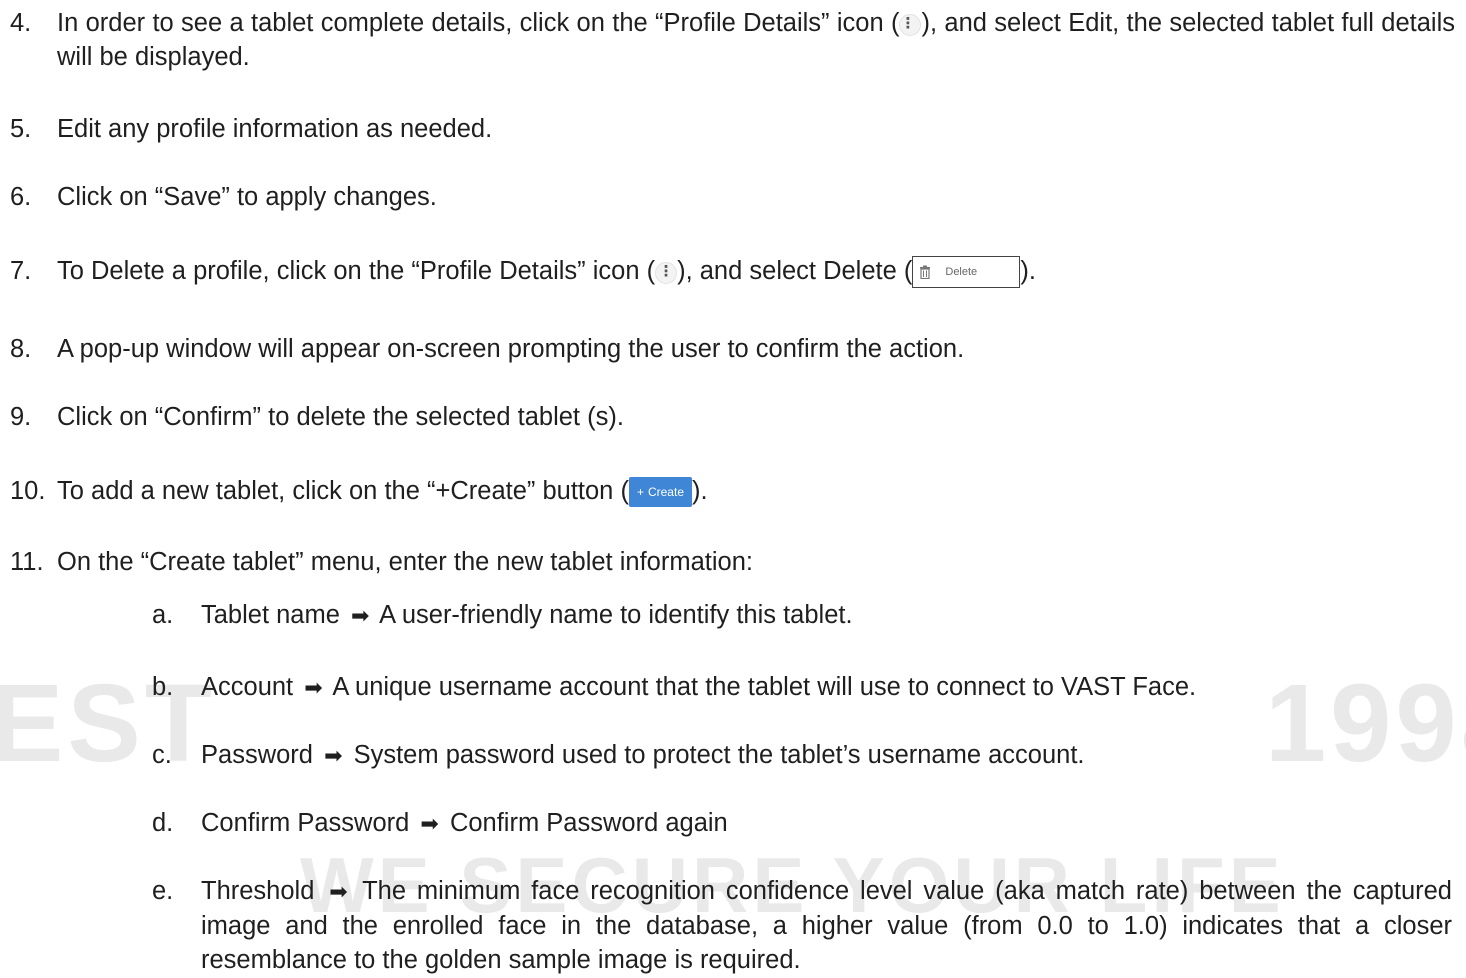 This screenshot has height=978, width=1466. I want to click on substep-term: Threshold, so click(258, 891).